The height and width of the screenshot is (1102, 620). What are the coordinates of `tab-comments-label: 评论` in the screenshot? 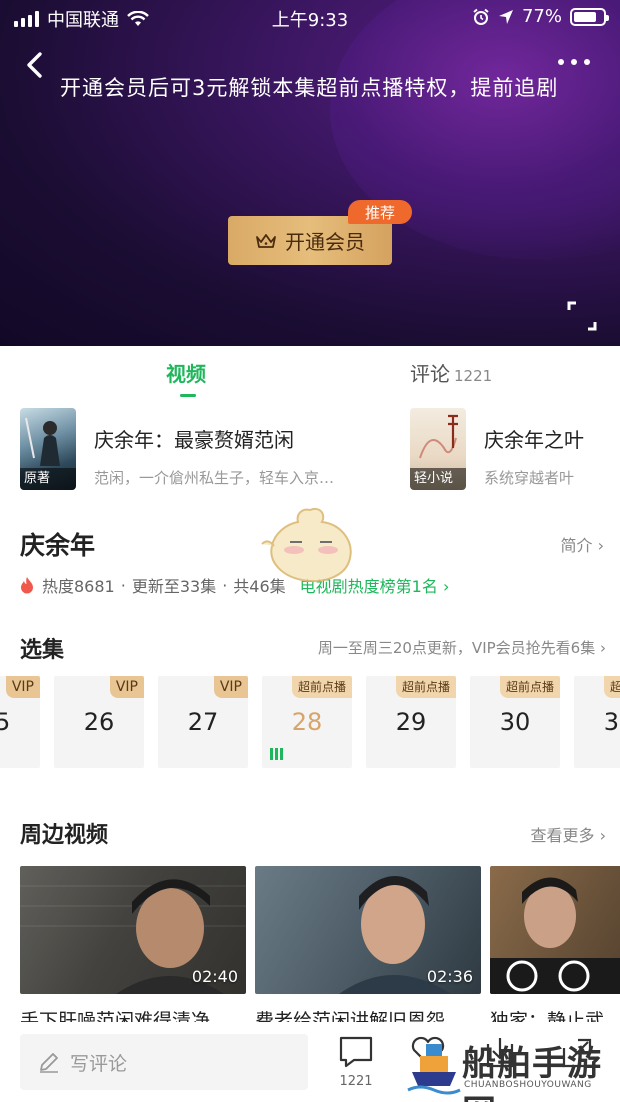 It's located at (430, 374).